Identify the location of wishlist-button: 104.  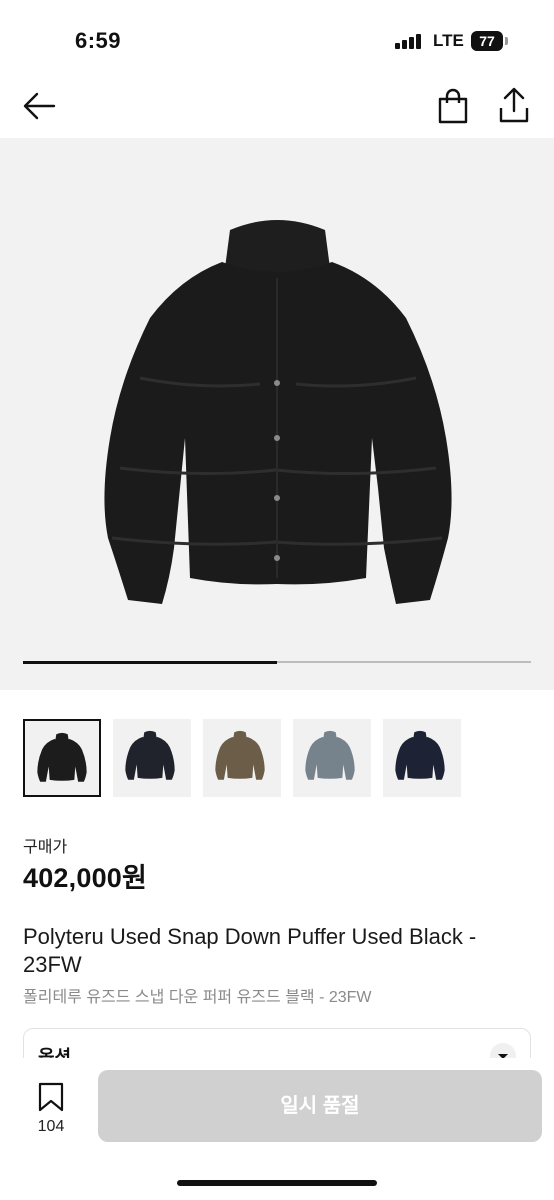
(51, 1110).